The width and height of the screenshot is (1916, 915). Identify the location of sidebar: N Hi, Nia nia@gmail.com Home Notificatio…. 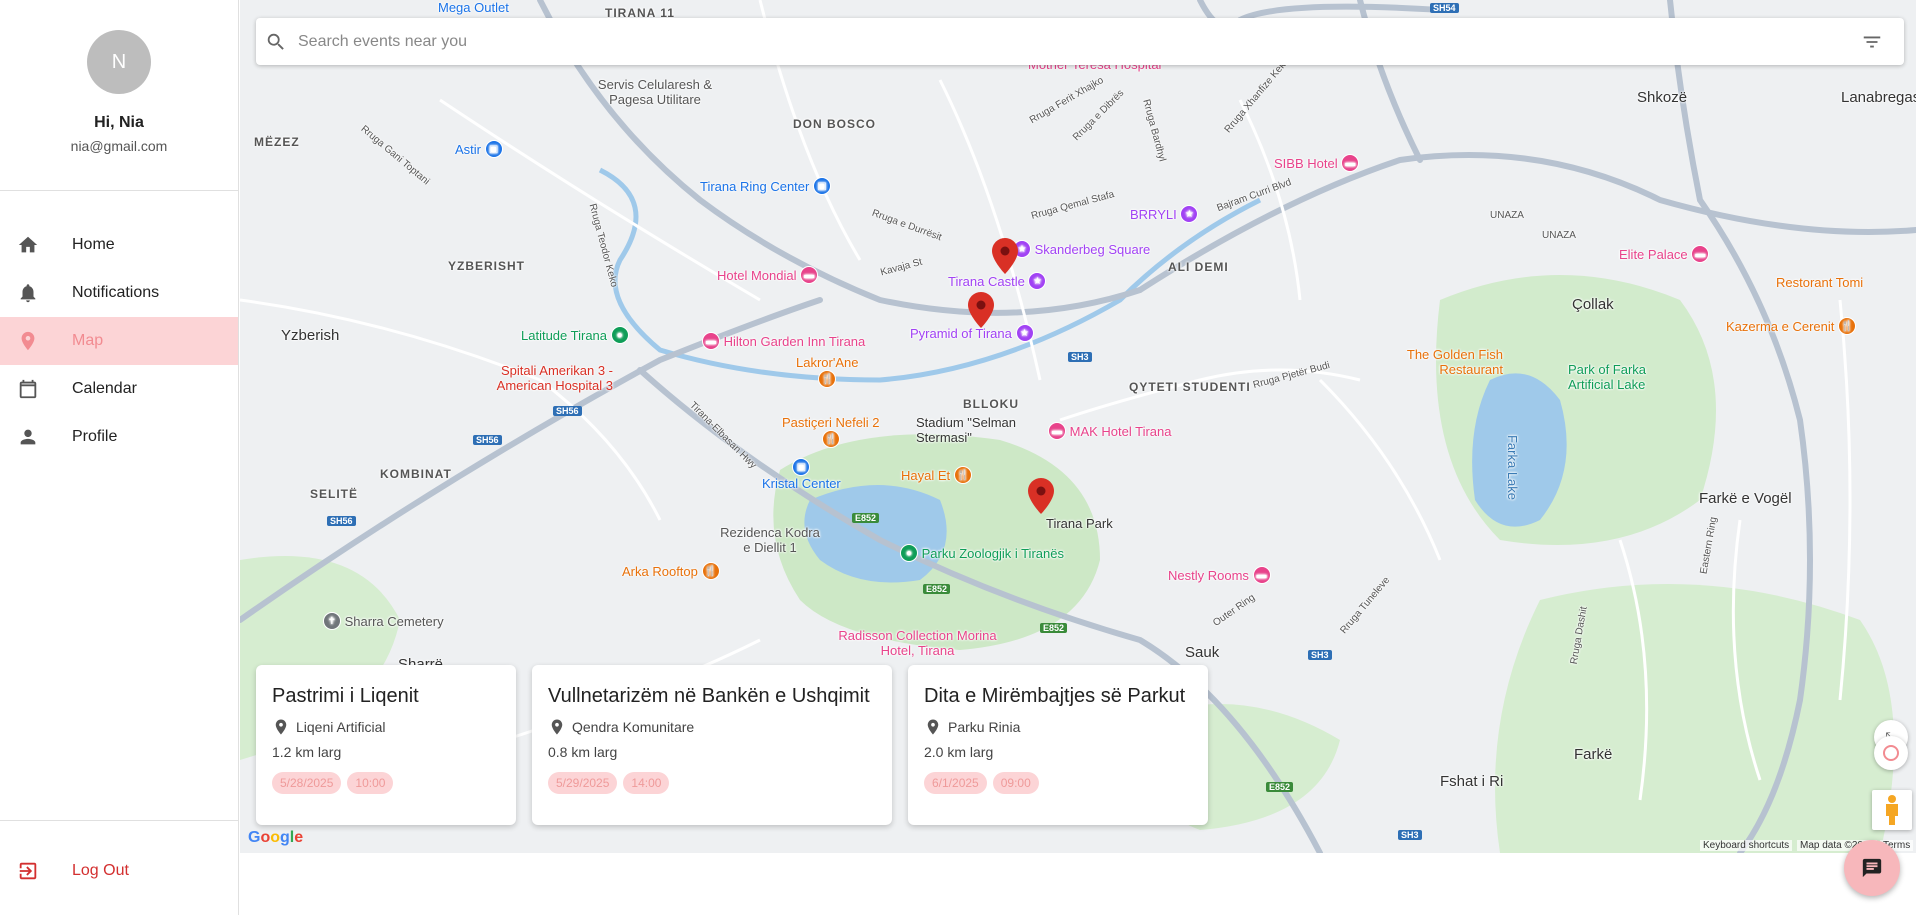
(119, 457).